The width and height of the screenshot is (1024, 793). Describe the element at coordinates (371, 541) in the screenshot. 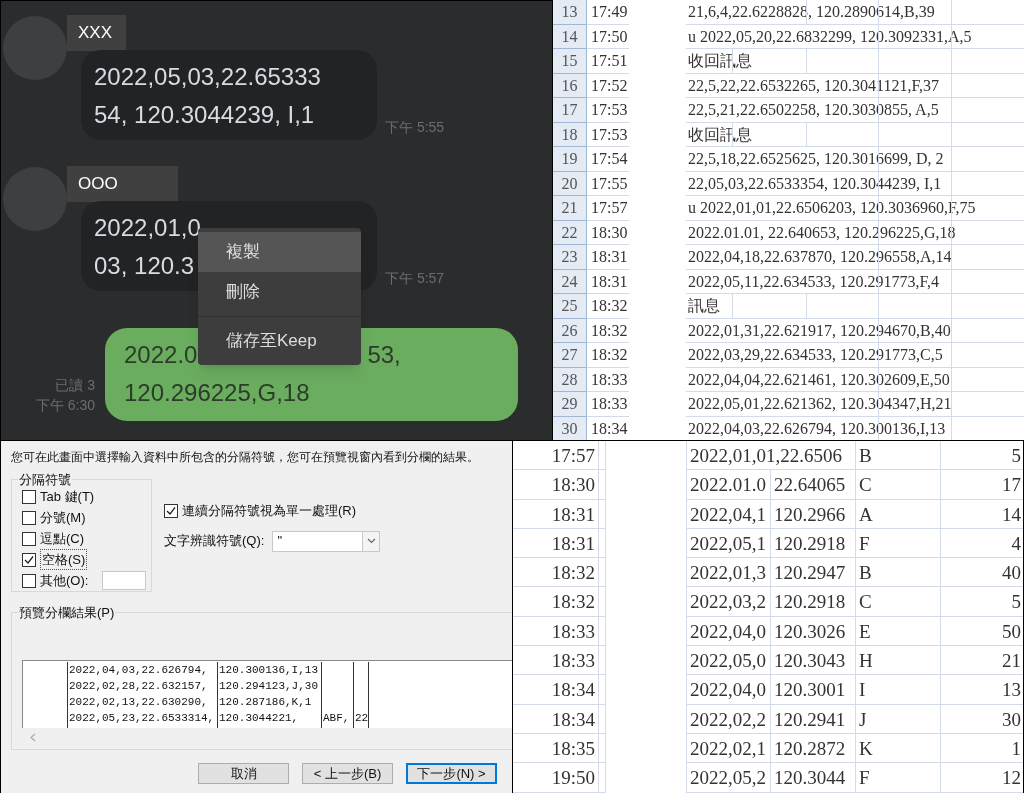

I see `chevron-down-icon` at that location.